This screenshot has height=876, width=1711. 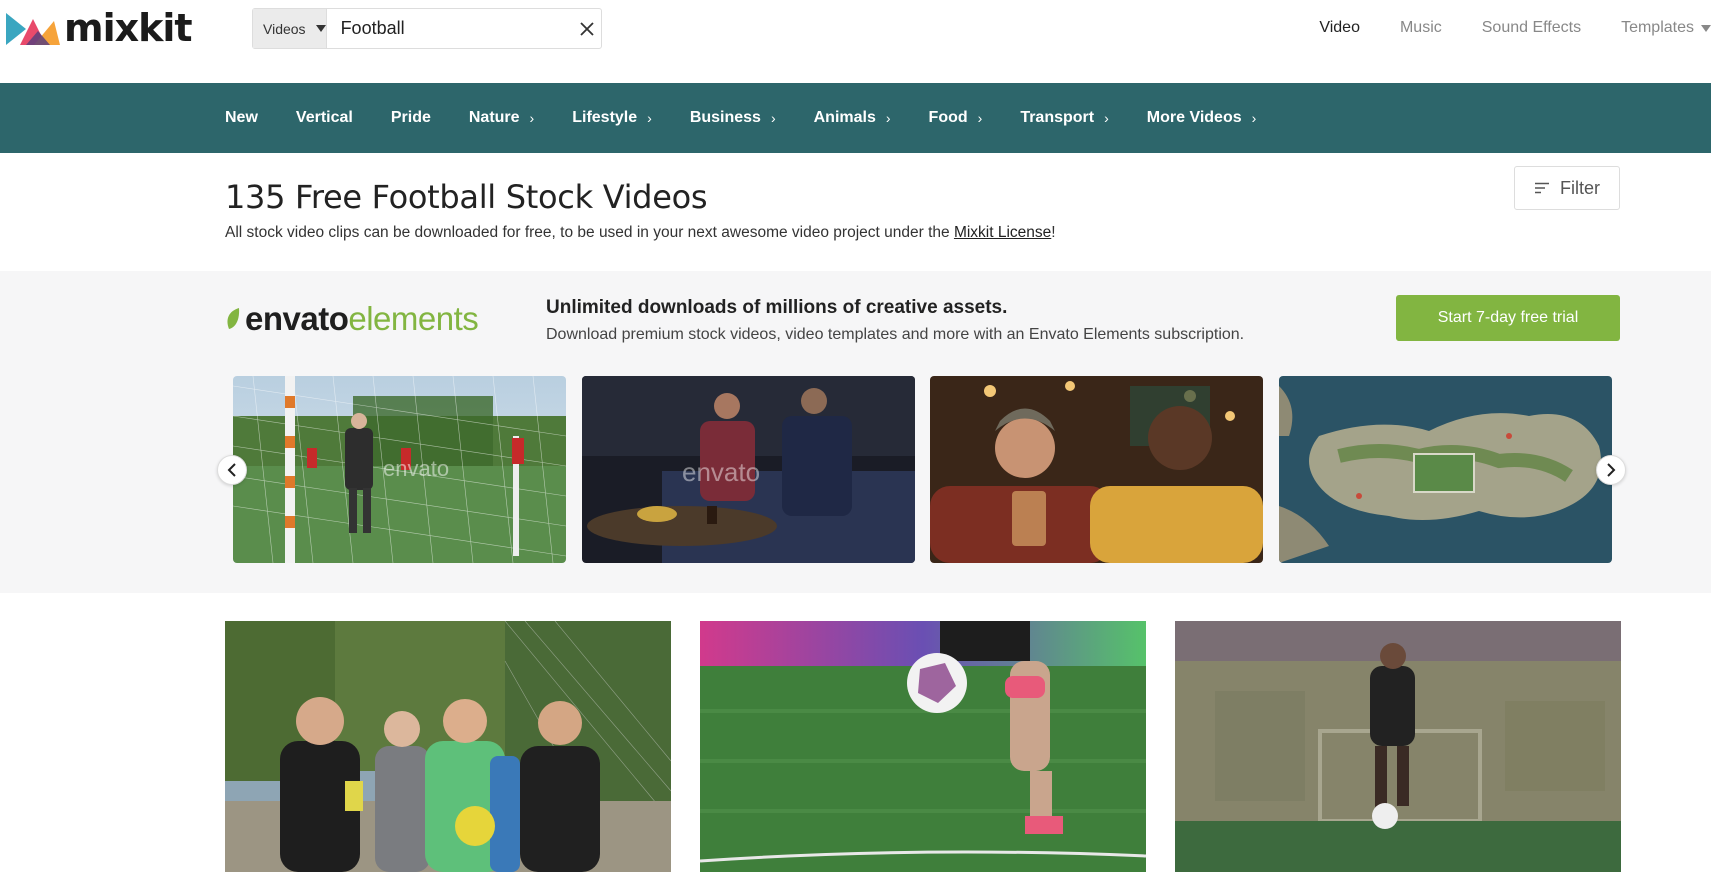 What do you see at coordinates (1057, 117) in the screenshot?
I see `category-label: Transport` at bounding box center [1057, 117].